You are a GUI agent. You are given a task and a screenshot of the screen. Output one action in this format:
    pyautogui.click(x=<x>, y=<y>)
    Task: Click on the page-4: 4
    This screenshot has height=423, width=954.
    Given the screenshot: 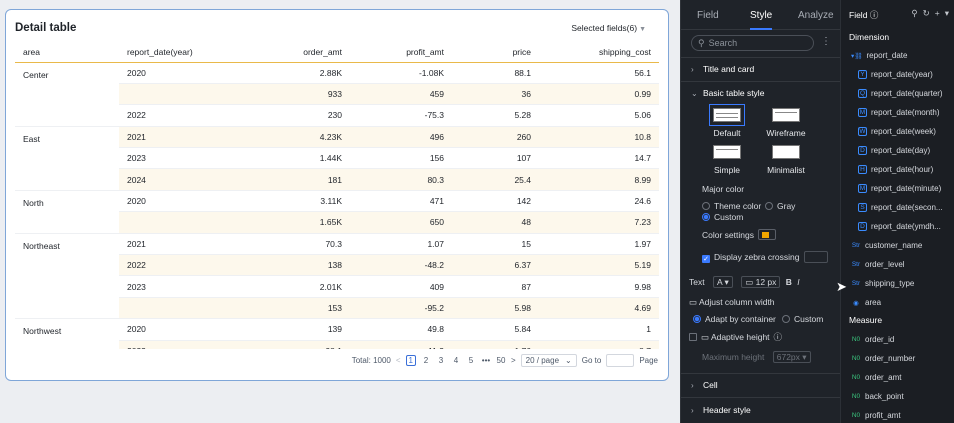 What is the action you would take?
    pyautogui.click(x=456, y=360)
    